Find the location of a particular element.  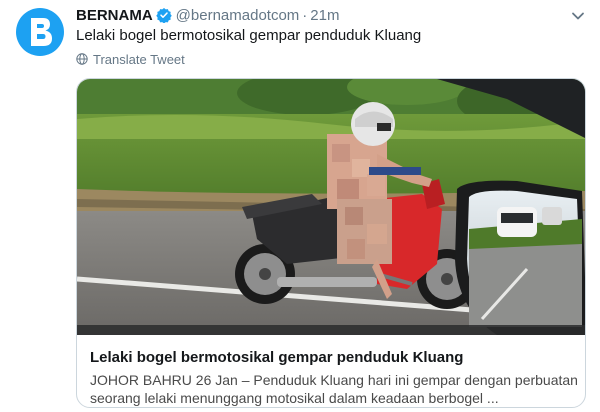

bernama-logo-icon is located at coordinates (41, 32).